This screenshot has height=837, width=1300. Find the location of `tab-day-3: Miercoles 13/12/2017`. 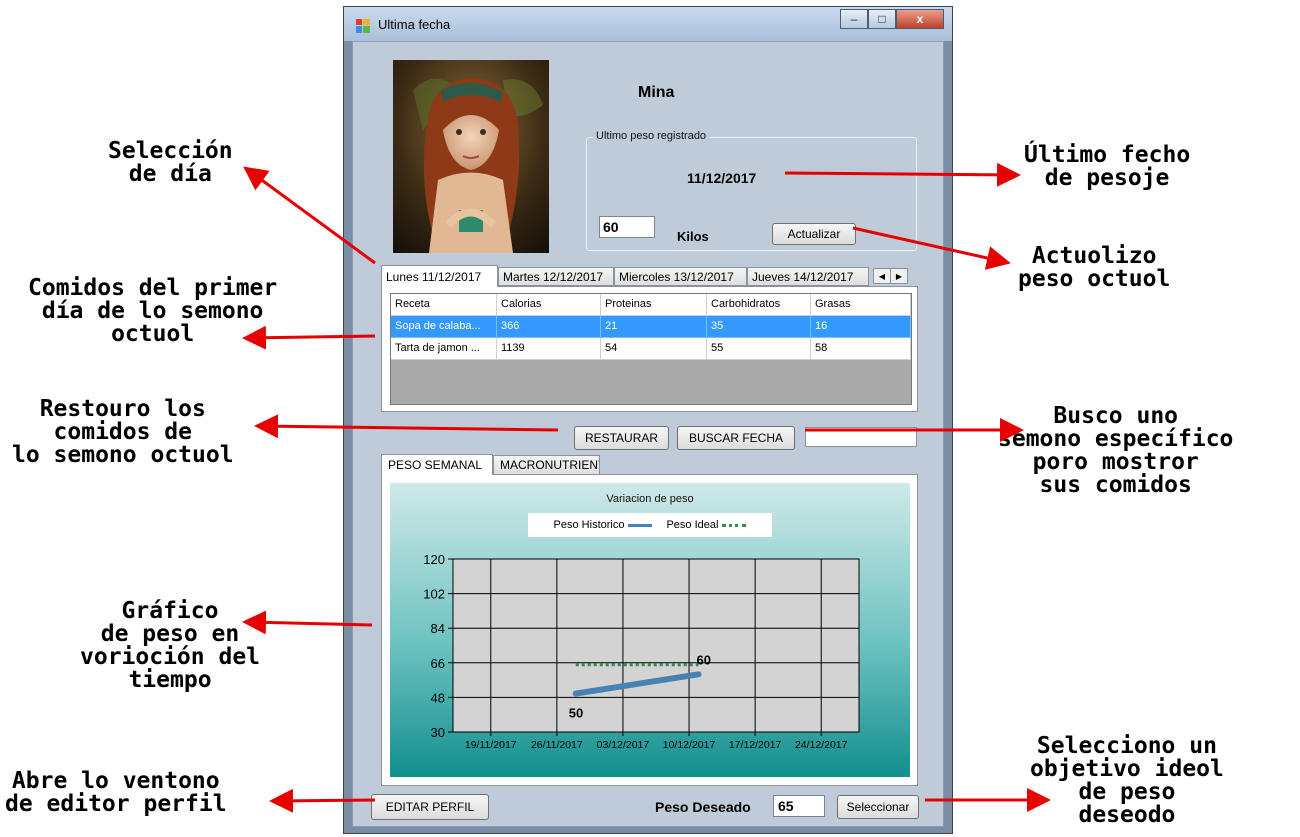

tab-day-3: Miercoles 13/12/2017 is located at coordinates (680, 276).